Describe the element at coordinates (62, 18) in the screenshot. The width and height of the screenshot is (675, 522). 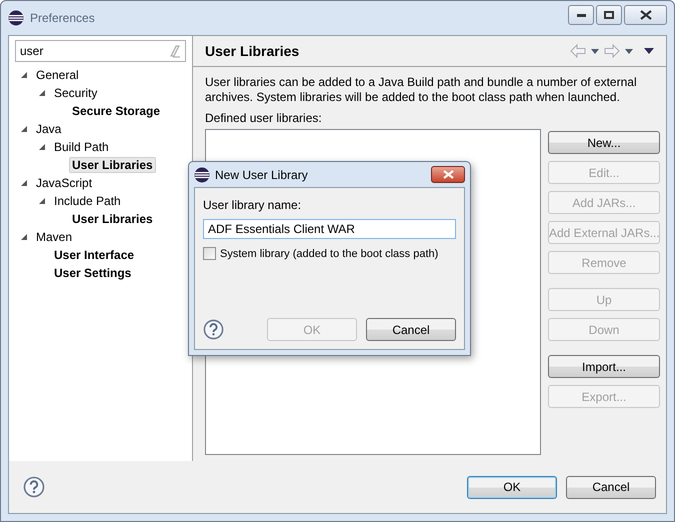
I see `window-title: Preferences` at that location.